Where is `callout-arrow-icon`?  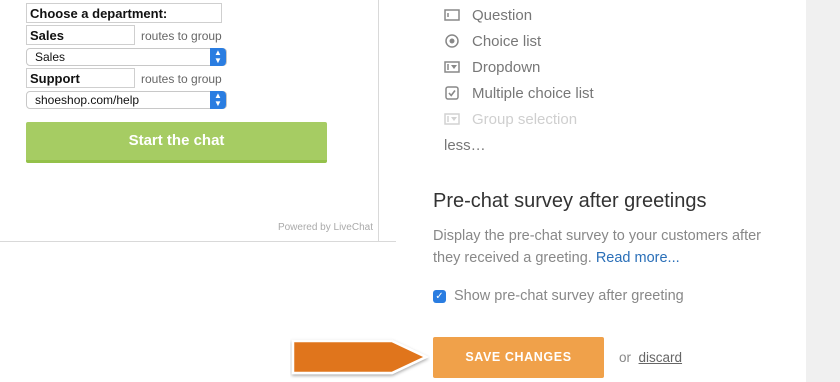
callout-arrow-icon is located at coordinates (360, 357).